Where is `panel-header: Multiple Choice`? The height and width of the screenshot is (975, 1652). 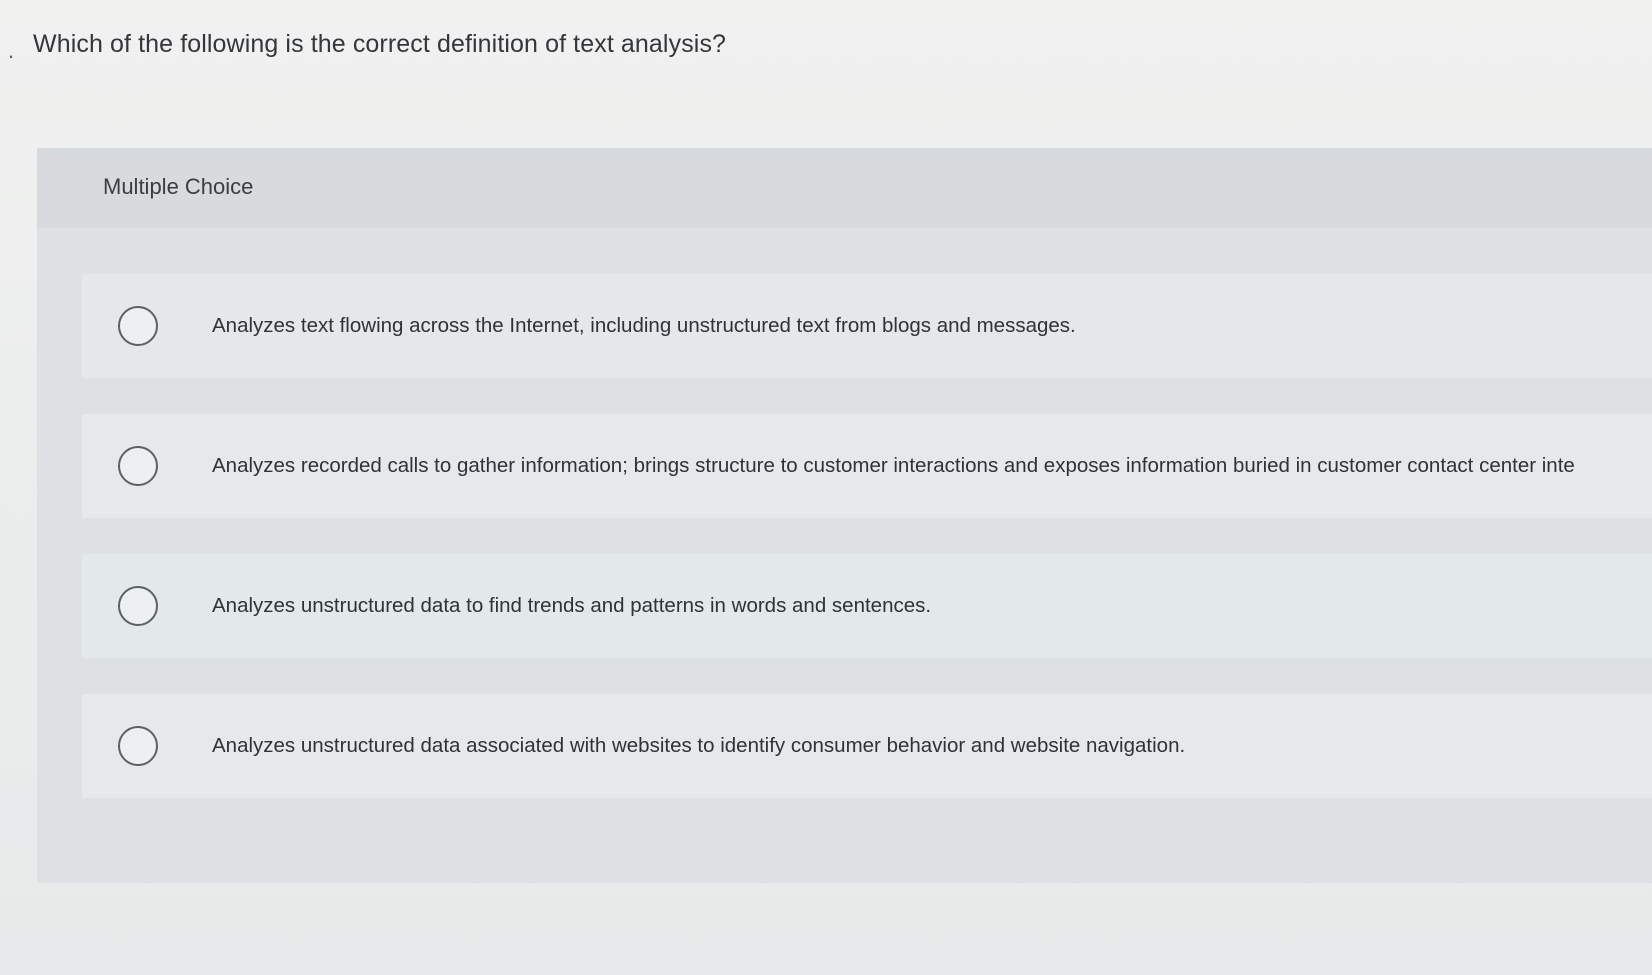 panel-header: Multiple Choice is located at coordinates (844, 188).